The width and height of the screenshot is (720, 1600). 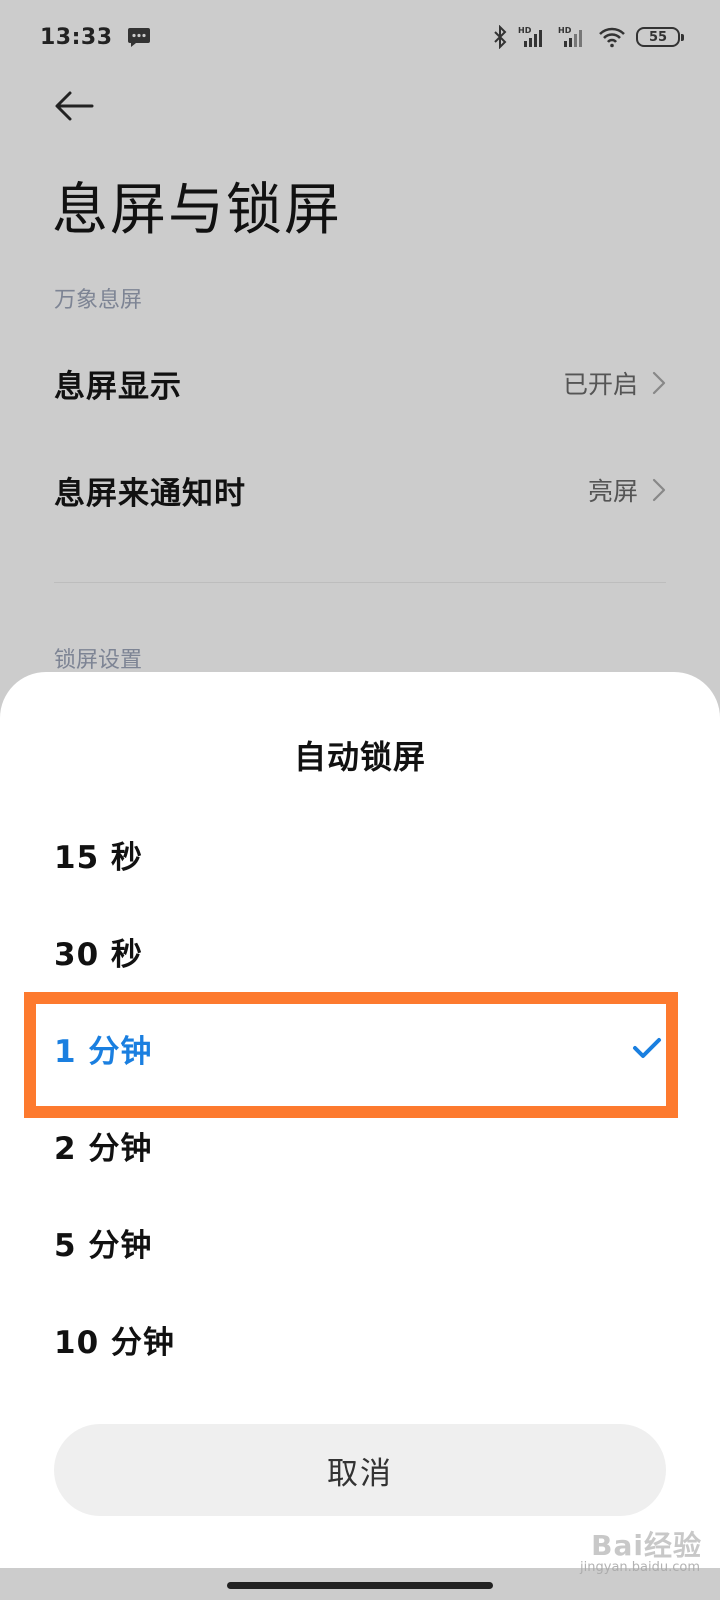 What do you see at coordinates (600, 384) in the screenshot?
I see `setting-value: 已开启` at bounding box center [600, 384].